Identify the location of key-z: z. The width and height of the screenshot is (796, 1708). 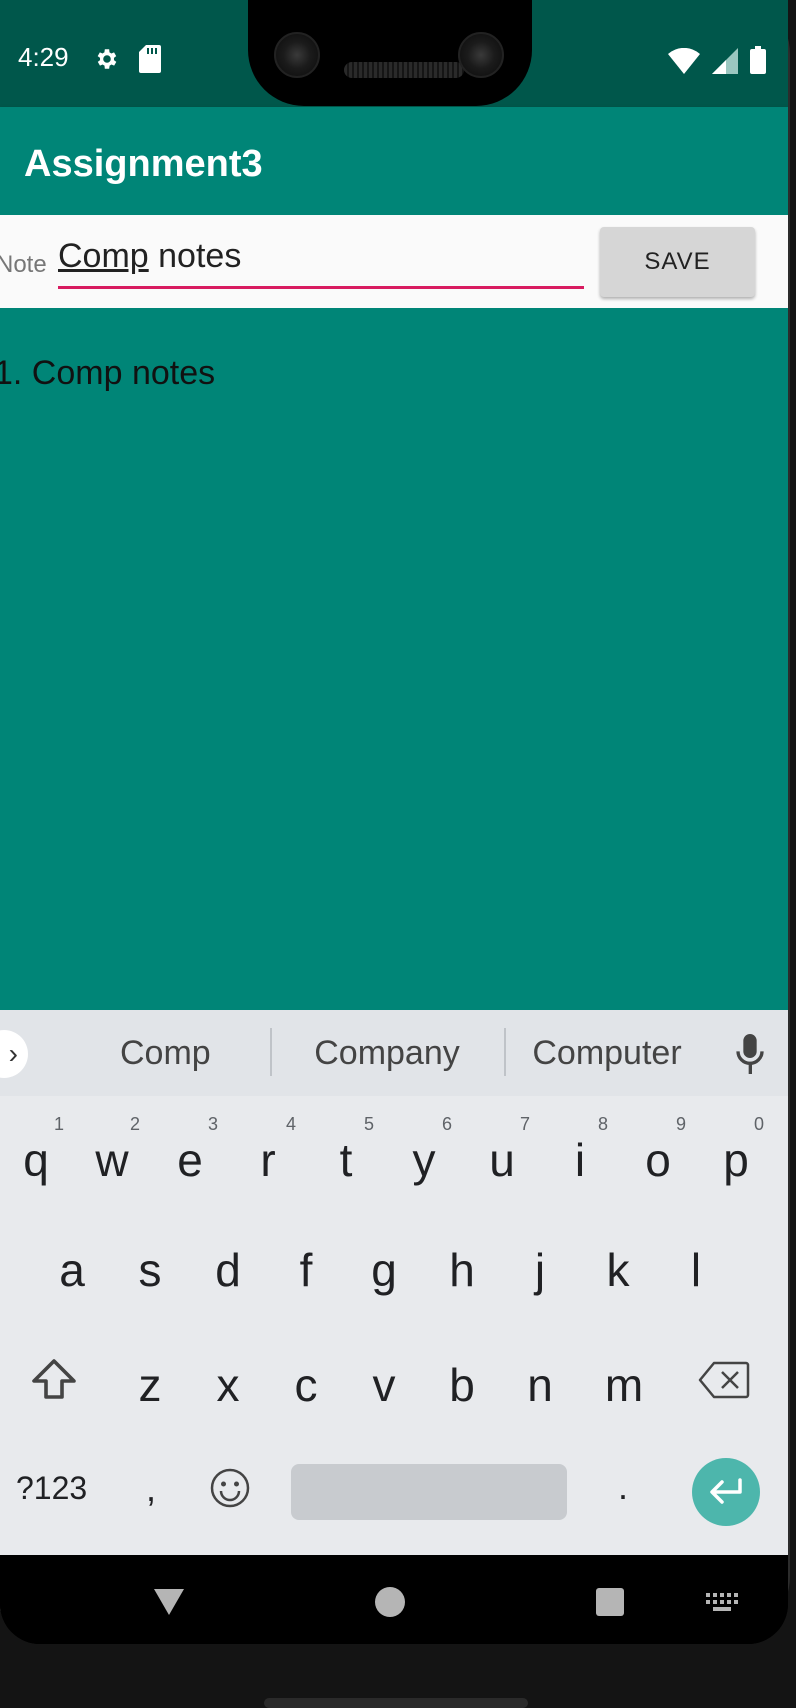
(150, 1385).